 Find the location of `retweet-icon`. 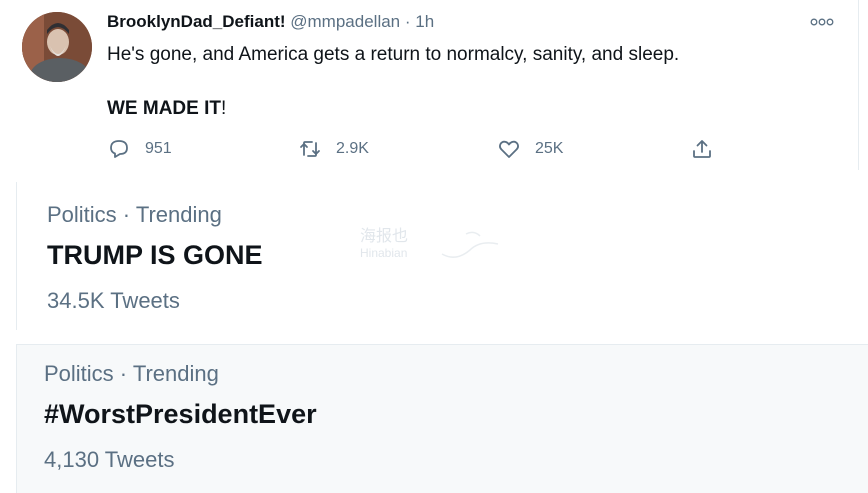

retweet-icon is located at coordinates (310, 149).